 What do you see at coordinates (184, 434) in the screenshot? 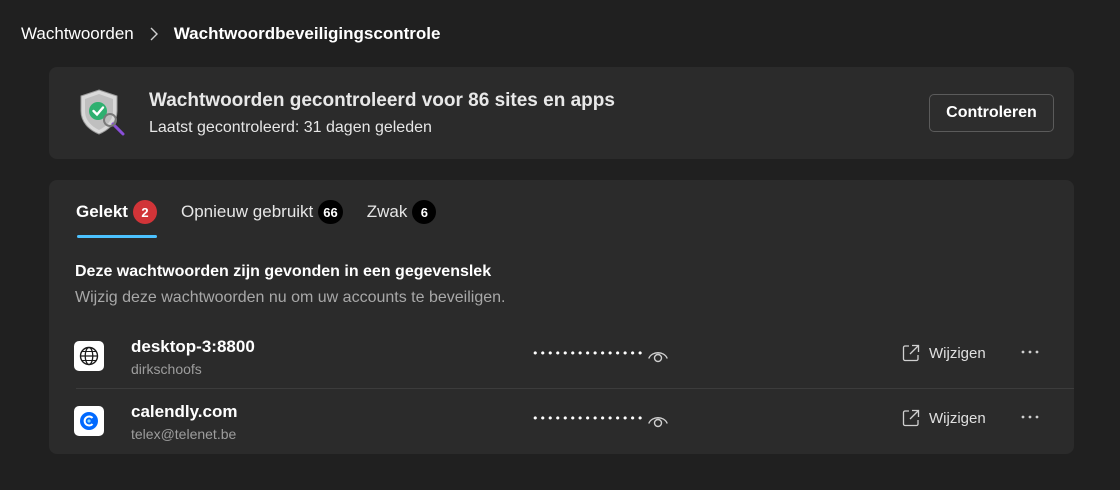
I see `site-username: telex@telenet.be` at bounding box center [184, 434].